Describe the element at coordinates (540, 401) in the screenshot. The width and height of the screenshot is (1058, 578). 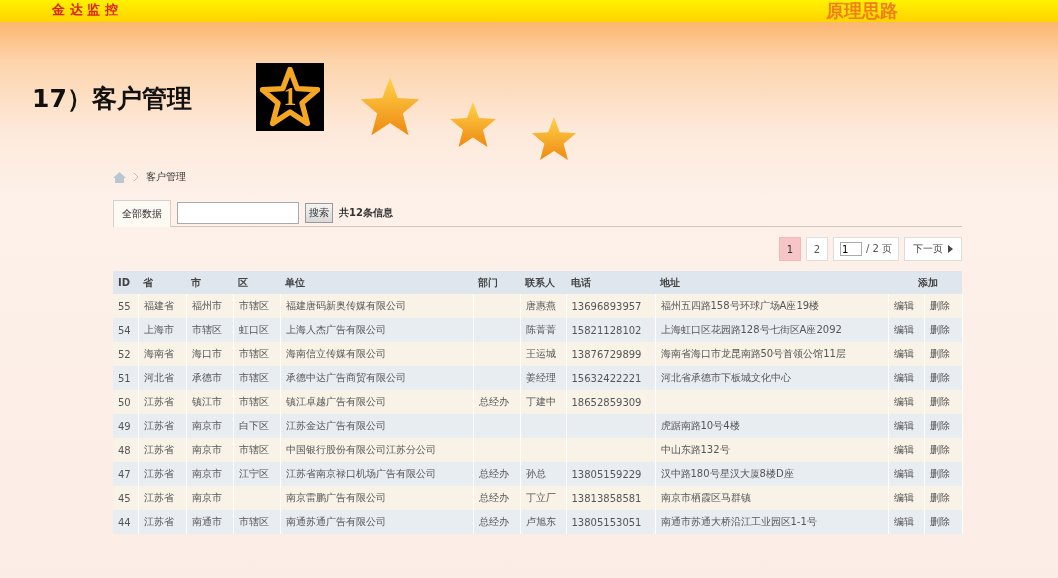
I see `table-cell: 丁建中` at that location.